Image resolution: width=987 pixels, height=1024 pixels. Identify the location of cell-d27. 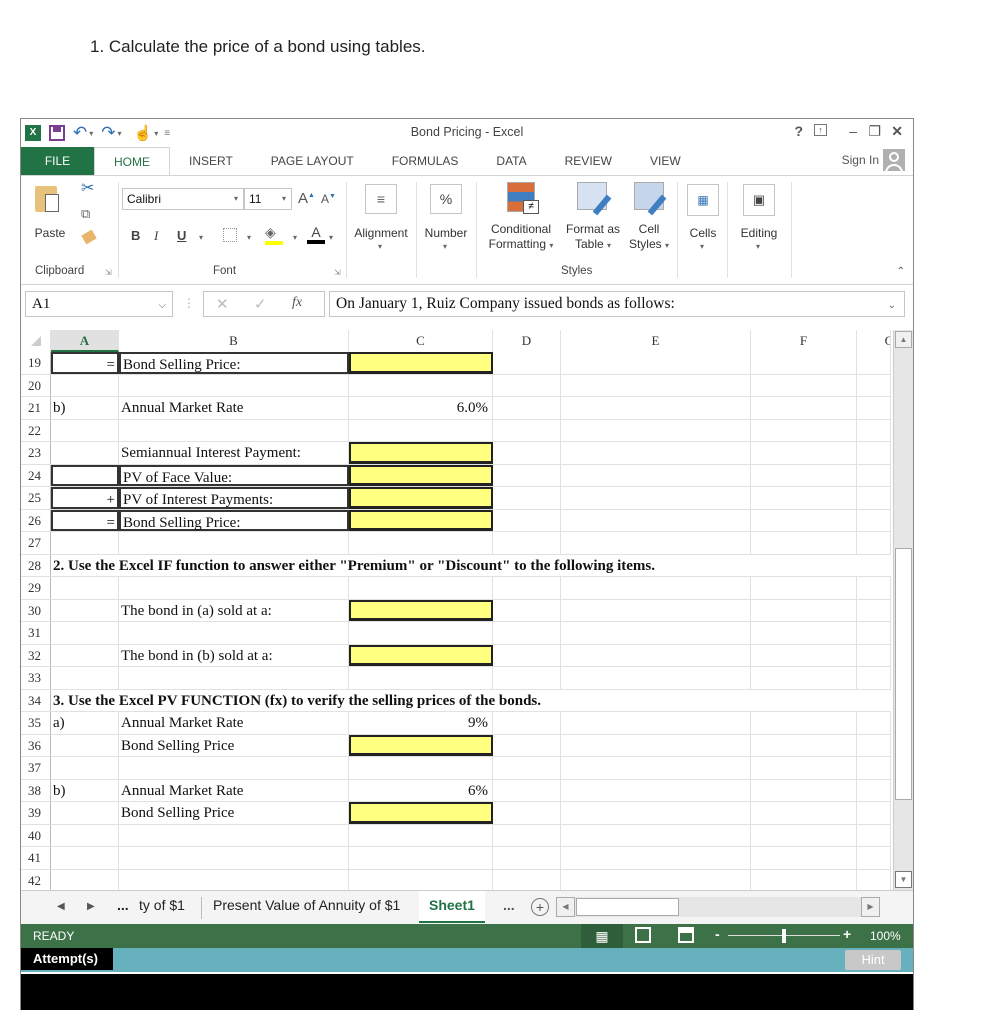
(527, 543).